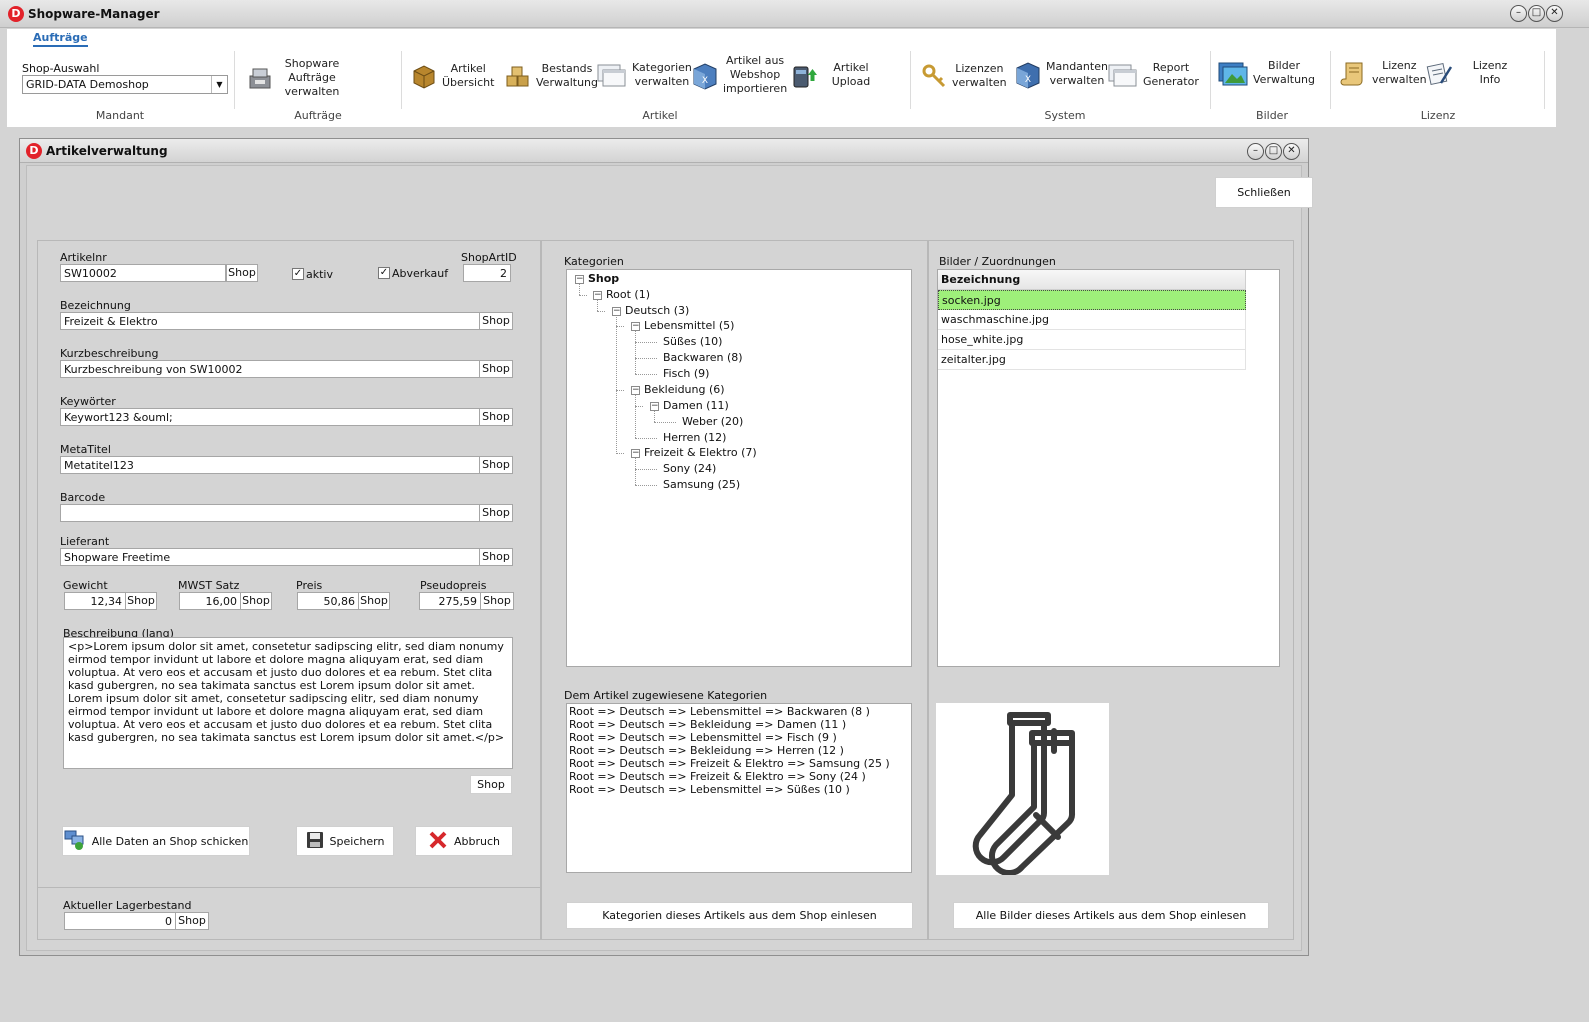 The image size is (1589, 1022). Describe the element at coordinates (298, 274) in the screenshot. I see `aktiv-checkbox: ✓` at that location.